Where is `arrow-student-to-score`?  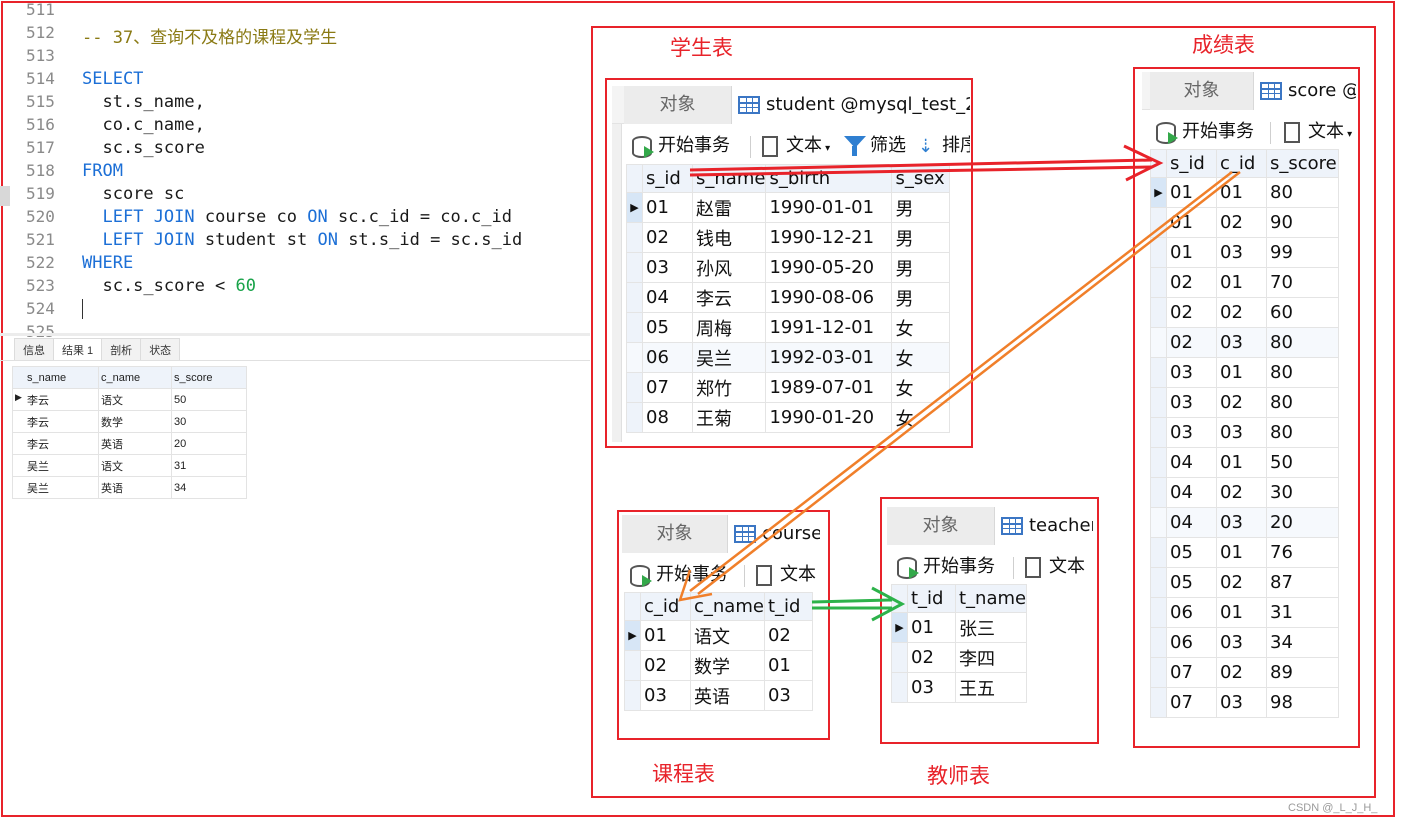
arrow-student-to-score is located at coordinates (926, 163).